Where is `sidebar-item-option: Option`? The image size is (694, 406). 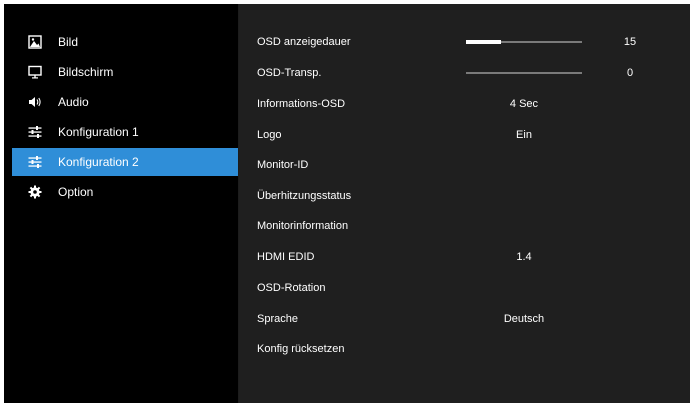 sidebar-item-option: Option is located at coordinates (125, 192).